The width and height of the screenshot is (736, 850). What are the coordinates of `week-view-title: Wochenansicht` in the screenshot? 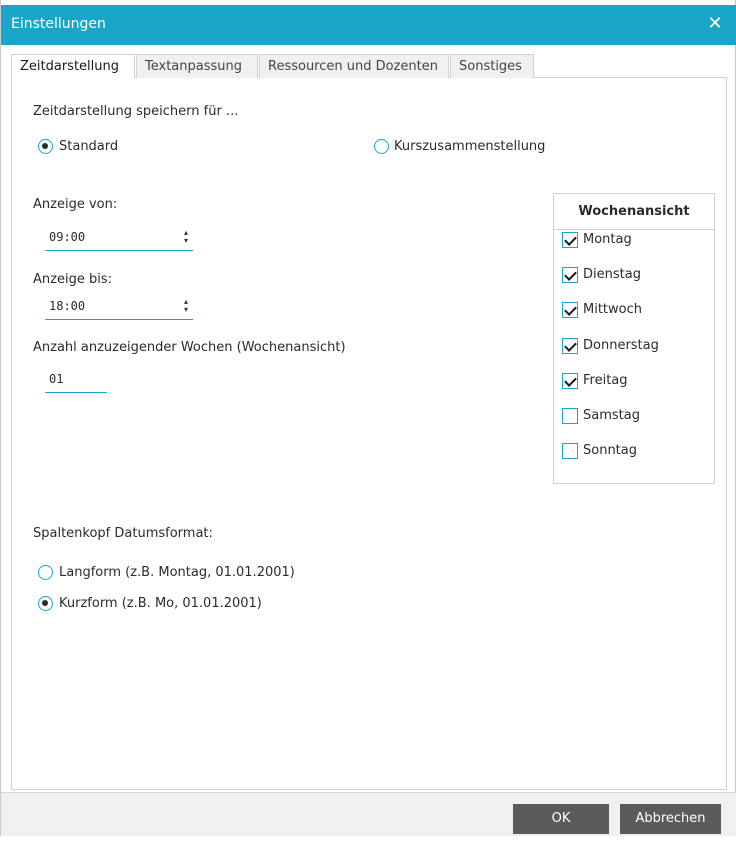 It's located at (634, 212).